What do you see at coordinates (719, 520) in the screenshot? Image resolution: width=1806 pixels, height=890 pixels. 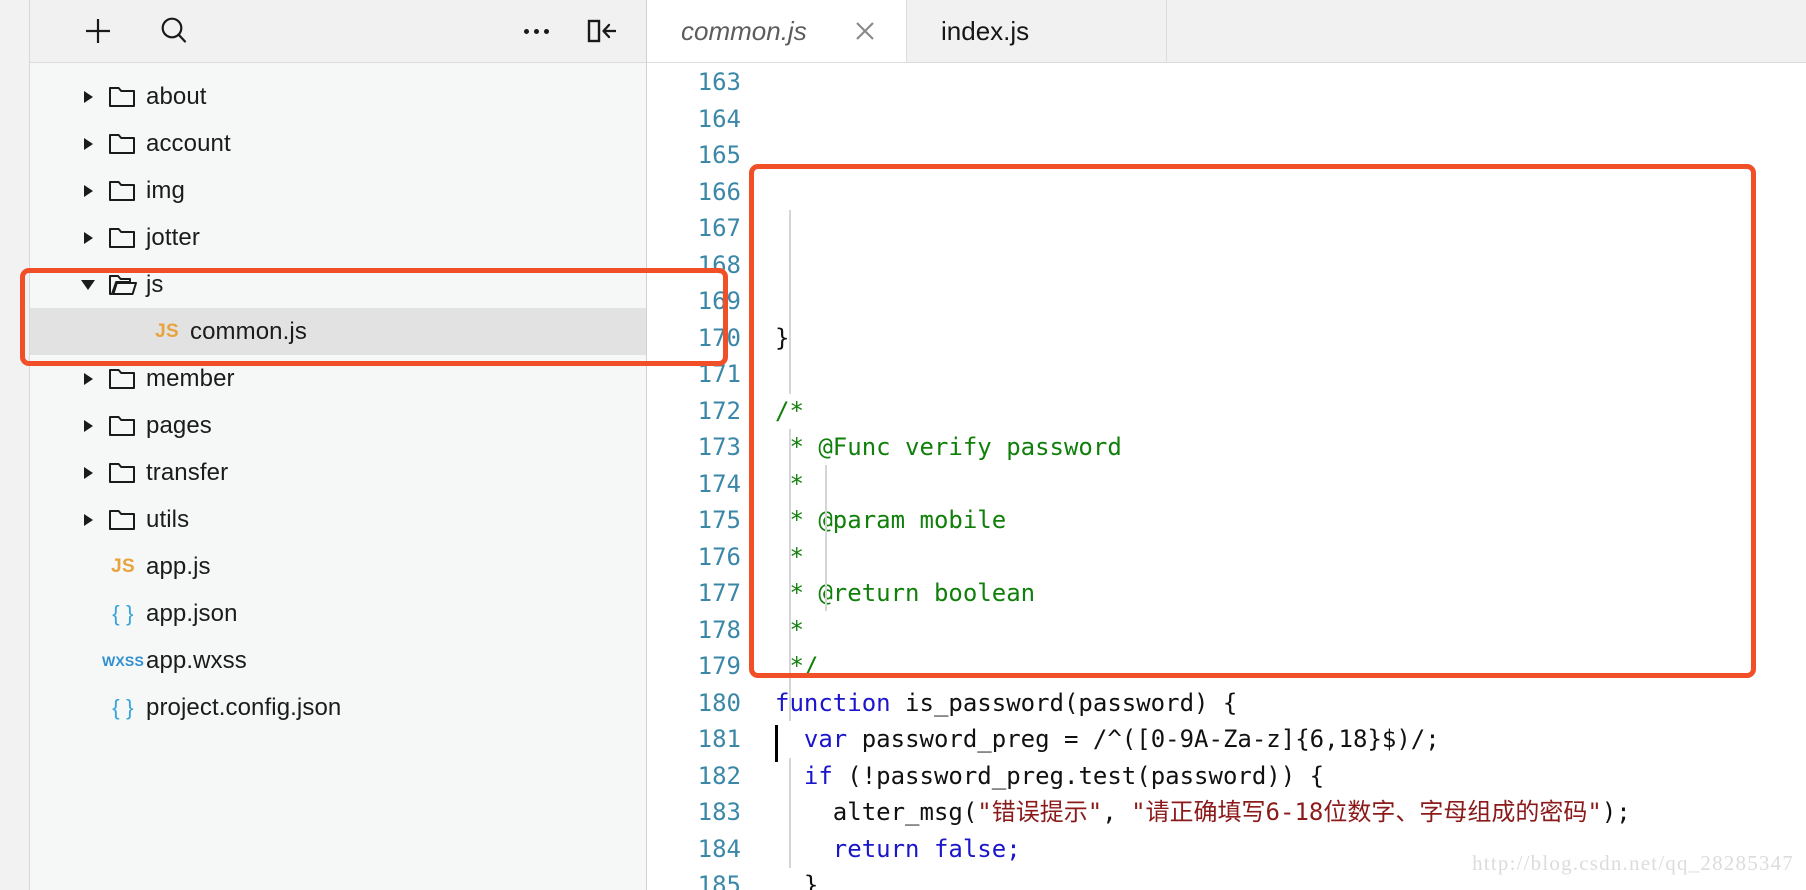 I see `line-number: 175` at bounding box center [719, 520].